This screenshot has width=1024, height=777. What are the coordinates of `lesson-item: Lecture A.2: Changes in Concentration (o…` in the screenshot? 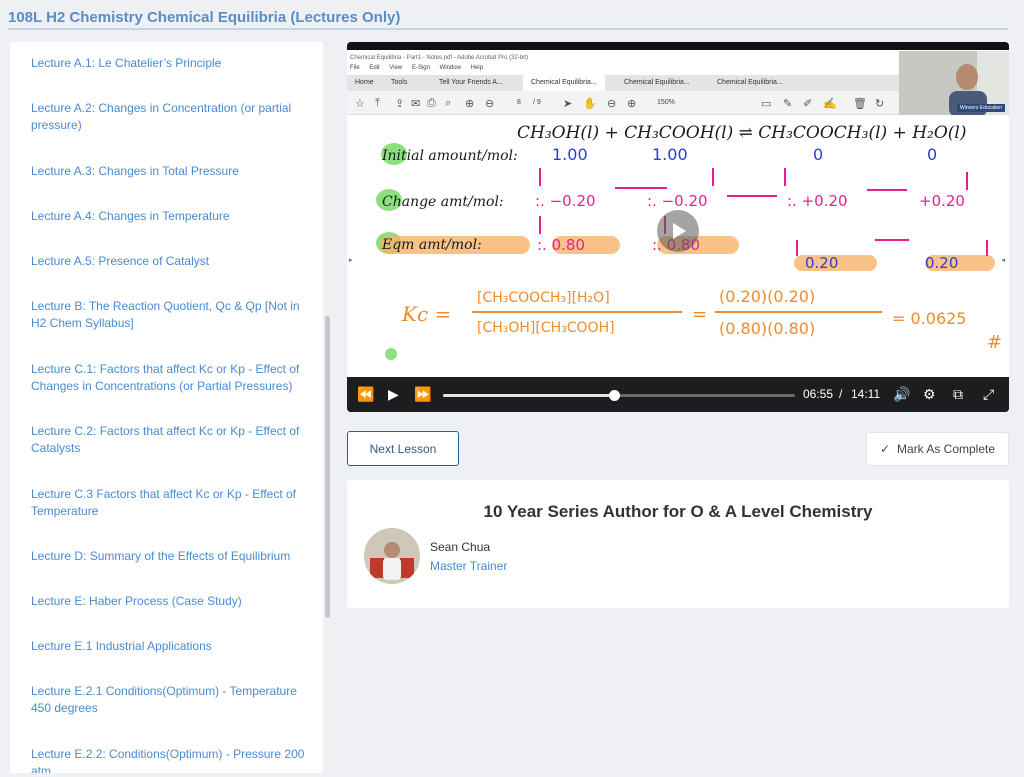 It's located at (171, 117).